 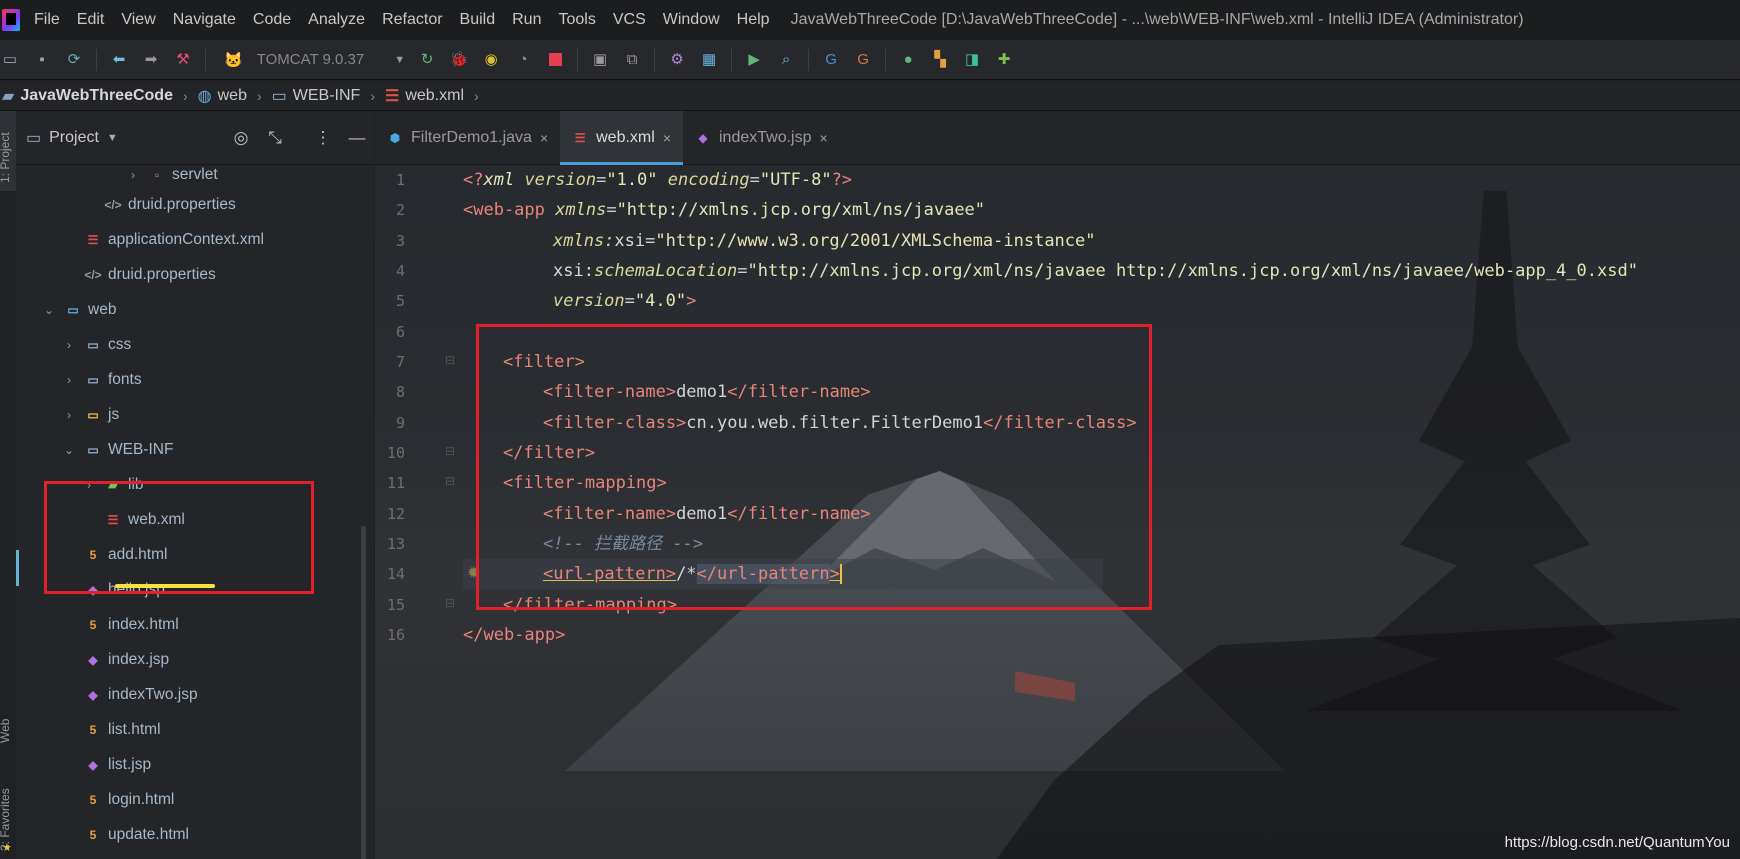 What do you see at coordinates (183, 60) in the screenshot?
I see `build-hammer-icon: ⚒` at bounding box center [183, 60].